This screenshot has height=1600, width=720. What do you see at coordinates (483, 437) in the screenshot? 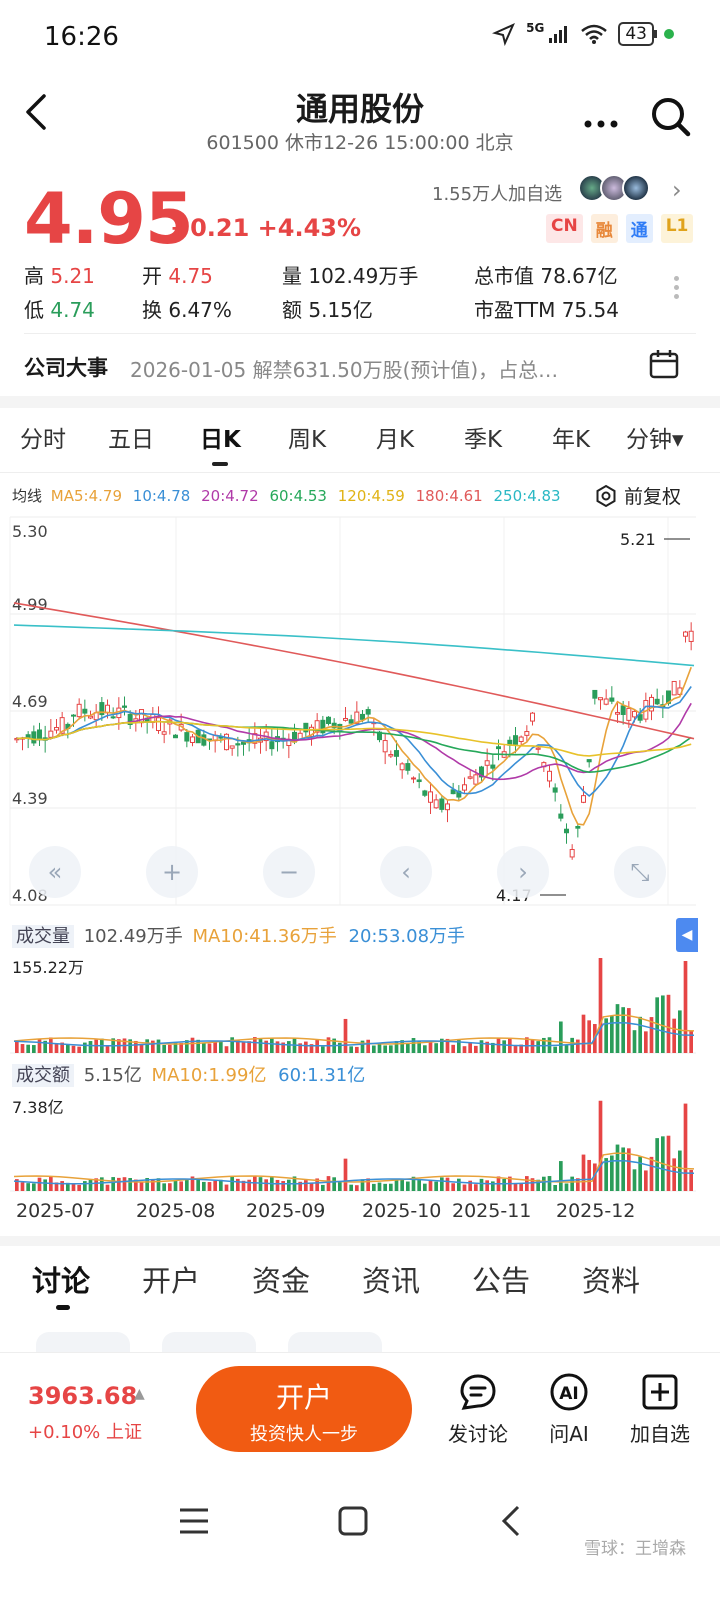
I see `tab-quarterly-k: 季K` at bounding box center [483, 437].